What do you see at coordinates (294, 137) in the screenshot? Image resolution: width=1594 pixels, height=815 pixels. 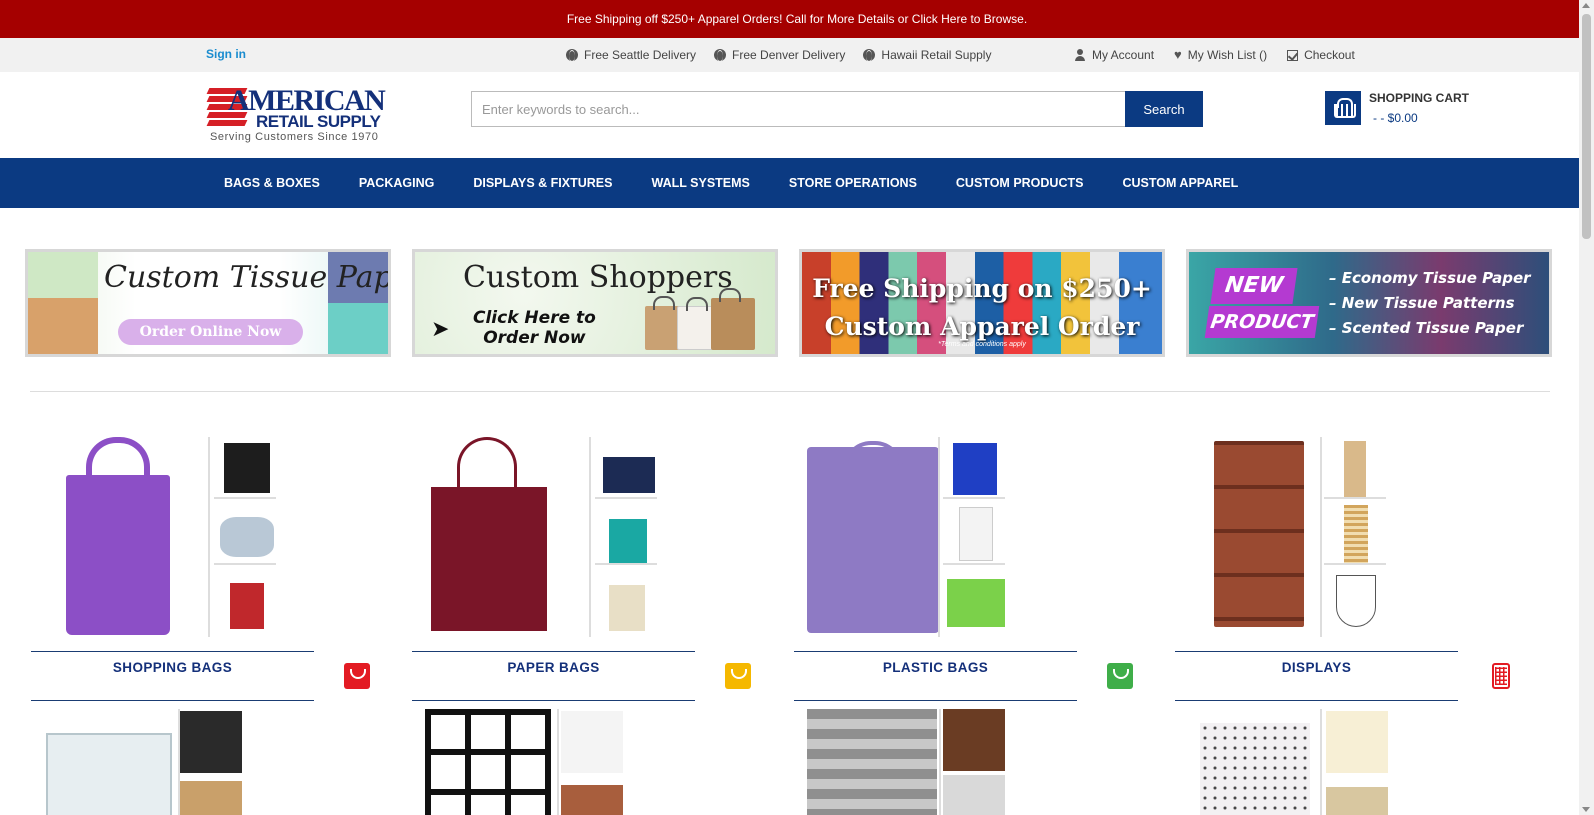 I see `logo-tagline: Serving Customers Since 1970` at bounding box center [294, 137].